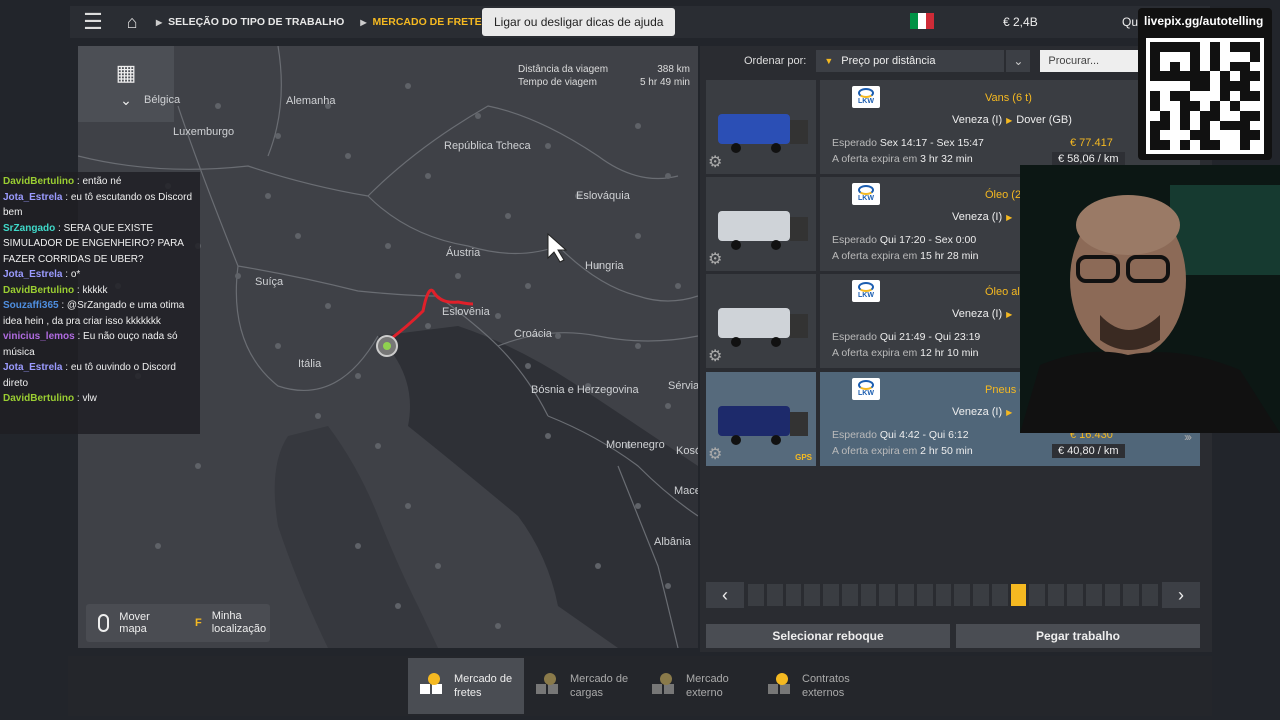  Describe the element at coordinates (924, 435) in the screenshot. I see `expected-value: Qui 4:42 - Qui 6:12` at that location.